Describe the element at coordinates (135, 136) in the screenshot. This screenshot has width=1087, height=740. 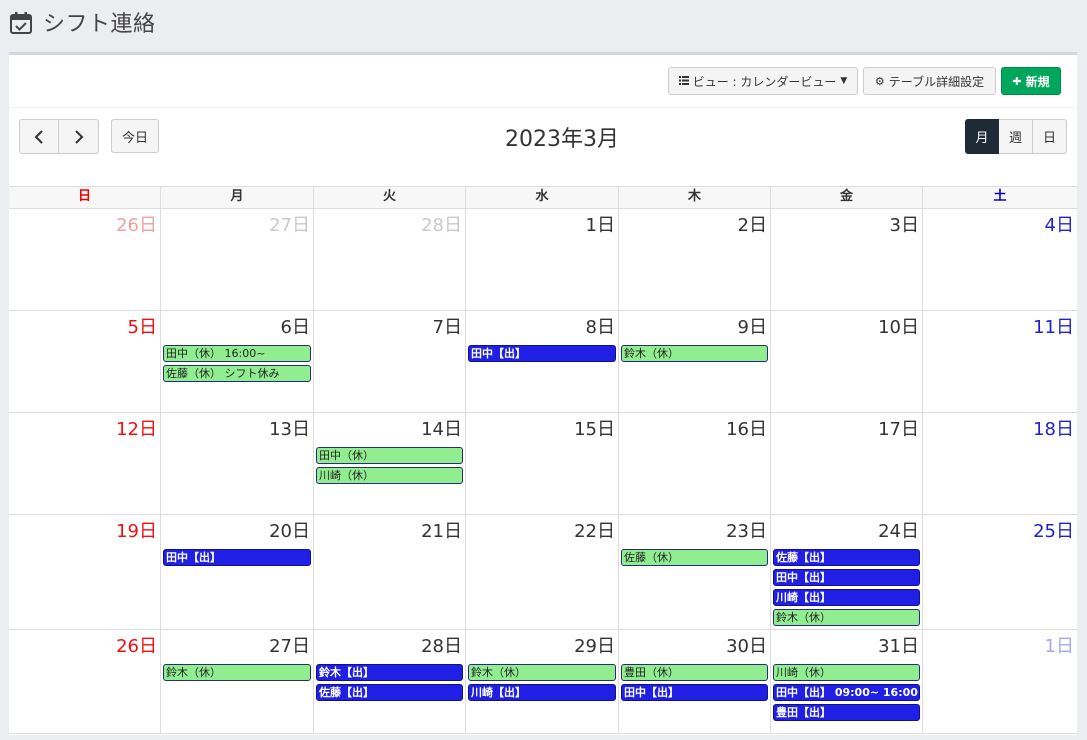
I see `today-button: 今日` at that location.